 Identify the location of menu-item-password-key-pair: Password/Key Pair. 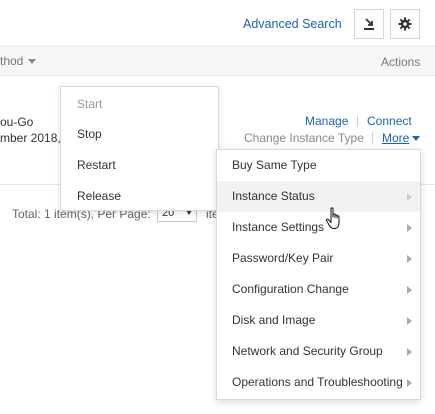
(318, 258).